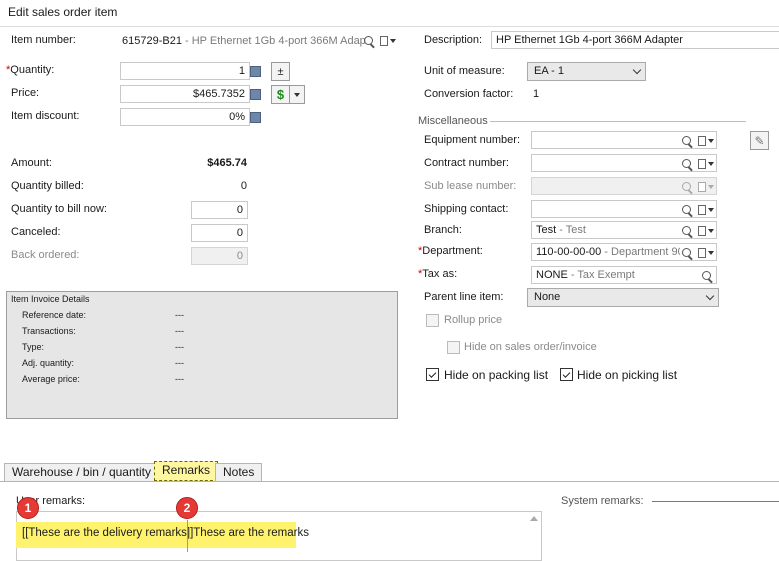 Image resolution: width=779 pixels, height=561 pixels. What do you see at coordinates (179, 347) in the screenshot?
I see `type-value: ---` at bounding box center [179, 347].